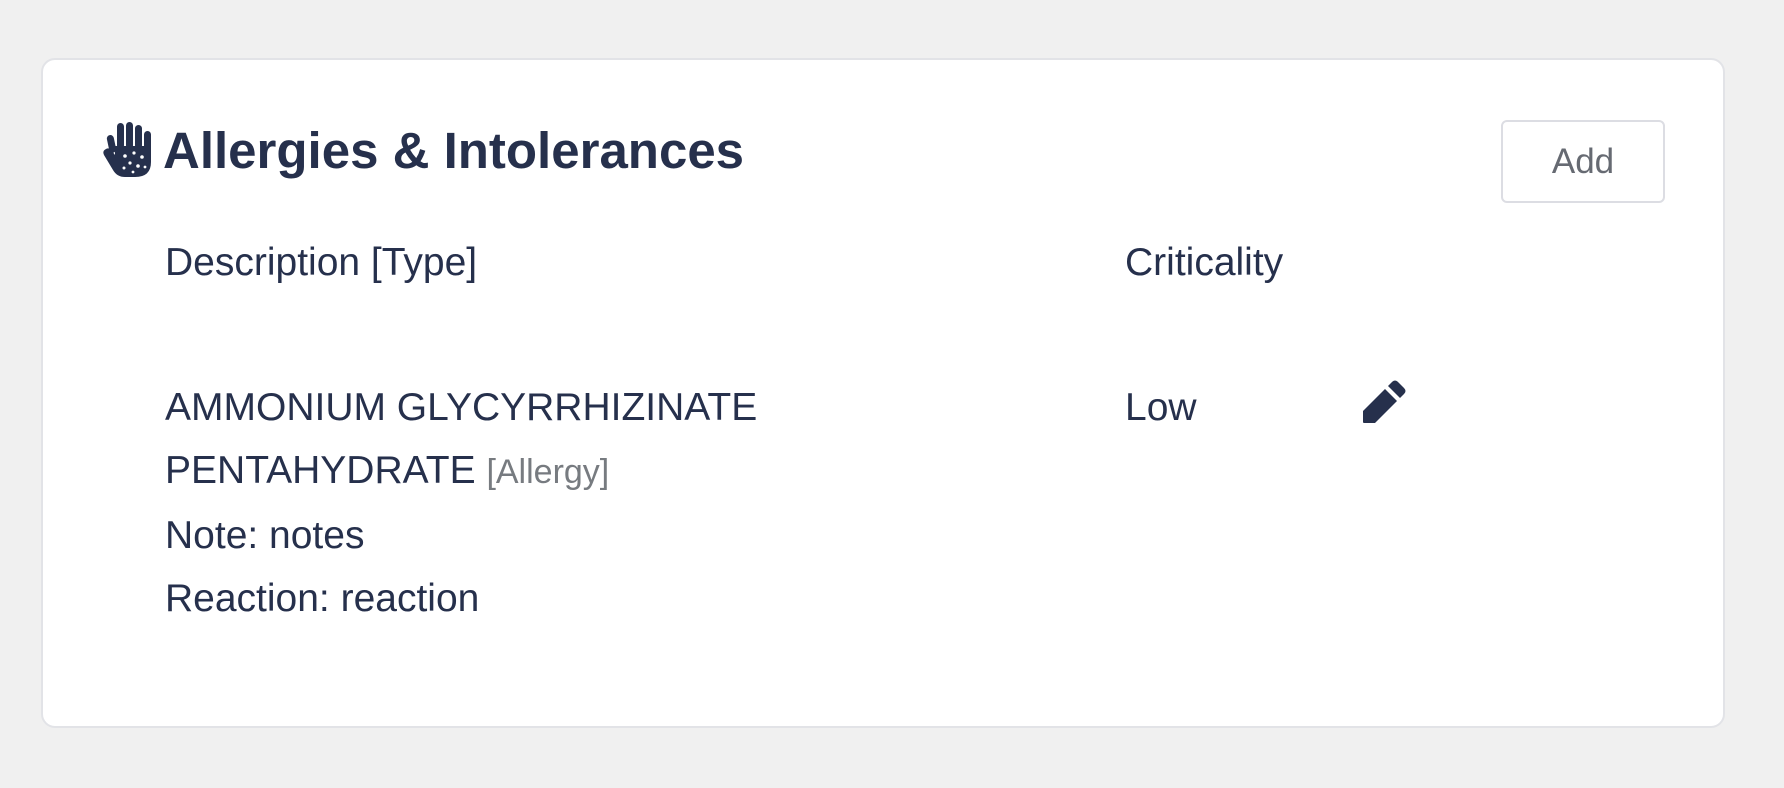 This screenshot has height=788, width=1784. What do you see at coordinates (454, 150) in the screenshot?
I see `card-title: Allergies & Intolerances` at bounding box center [454, 150].